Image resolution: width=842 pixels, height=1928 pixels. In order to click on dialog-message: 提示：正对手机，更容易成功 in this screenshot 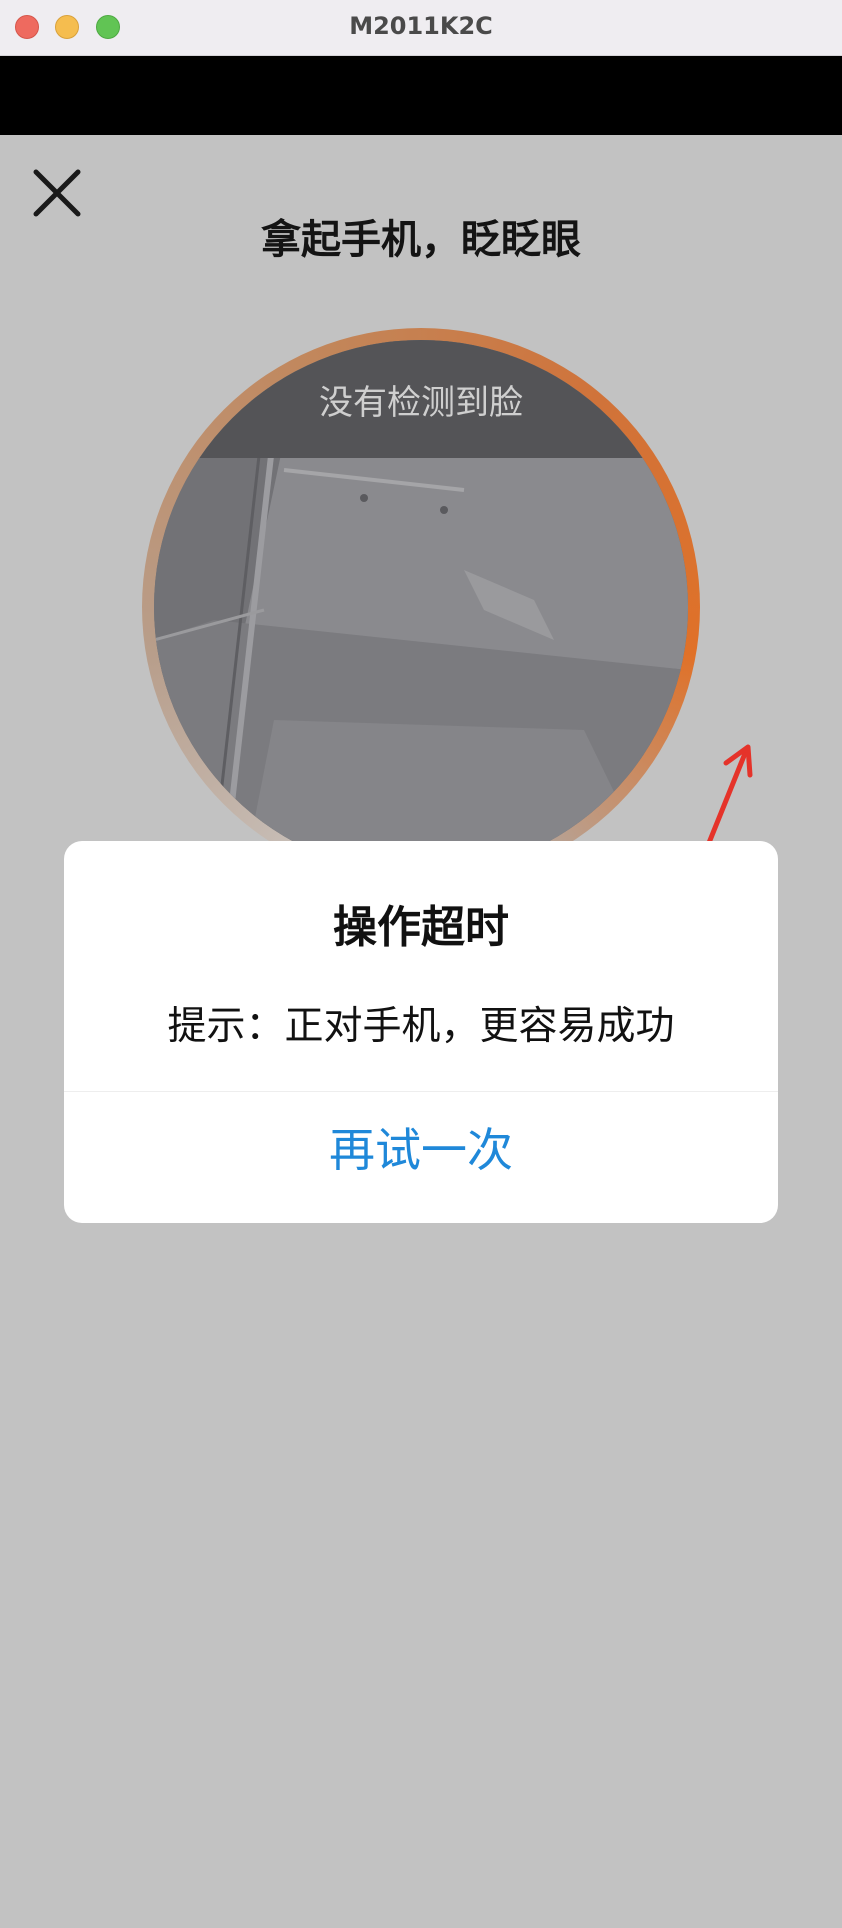, I will do `click(421, 1026)`.